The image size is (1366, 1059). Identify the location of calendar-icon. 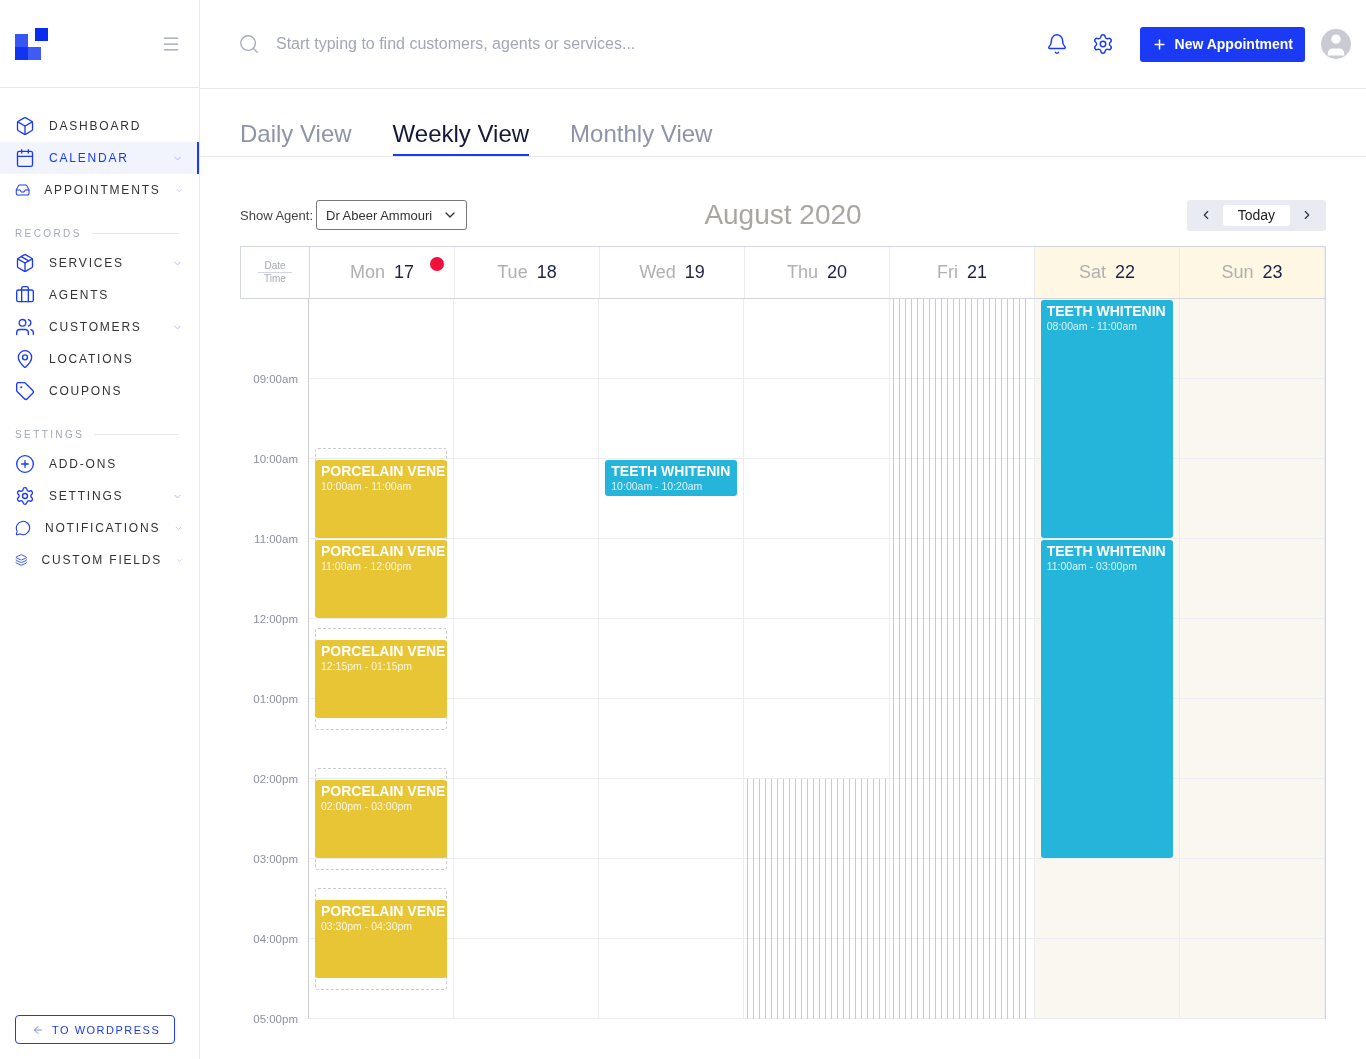
(25, 158).